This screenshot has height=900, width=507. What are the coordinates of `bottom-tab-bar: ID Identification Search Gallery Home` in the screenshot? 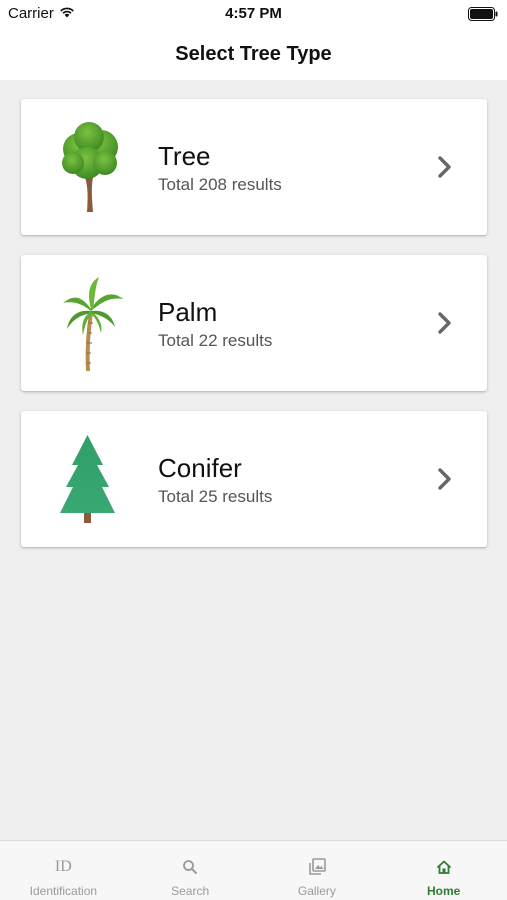 It's located at (253, 870).